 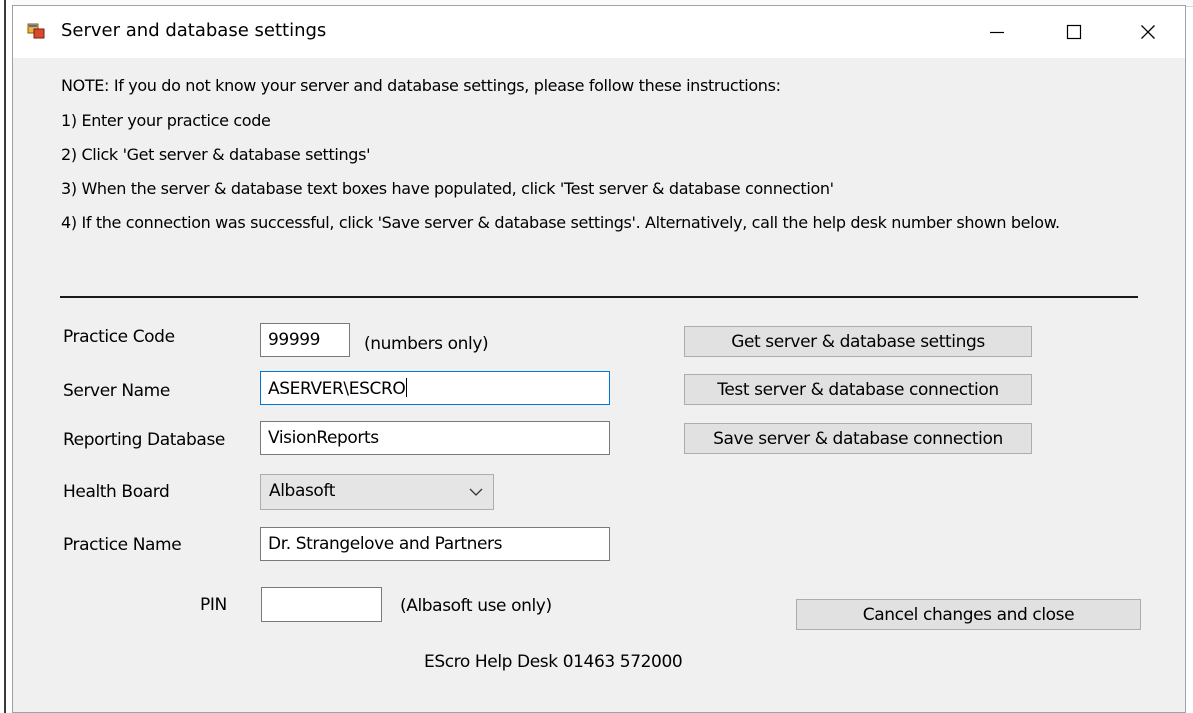 I want to click on server-name-input: ASERVER\ESCRO, so click(x=435, y=388).